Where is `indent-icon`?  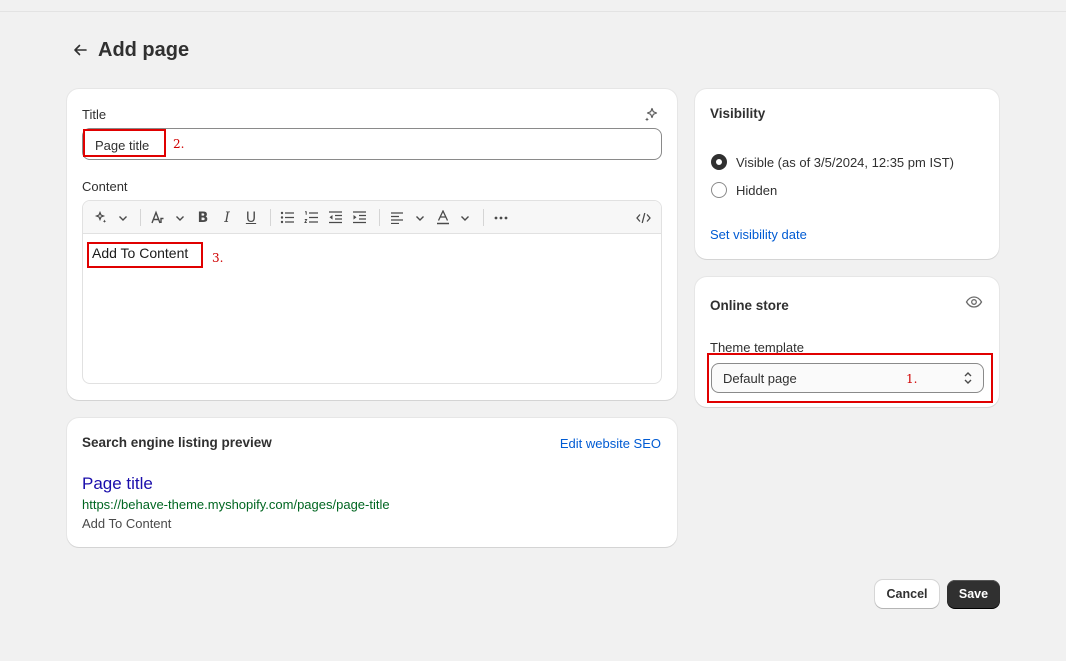
indent-icon is located at coordinates (359, 217).